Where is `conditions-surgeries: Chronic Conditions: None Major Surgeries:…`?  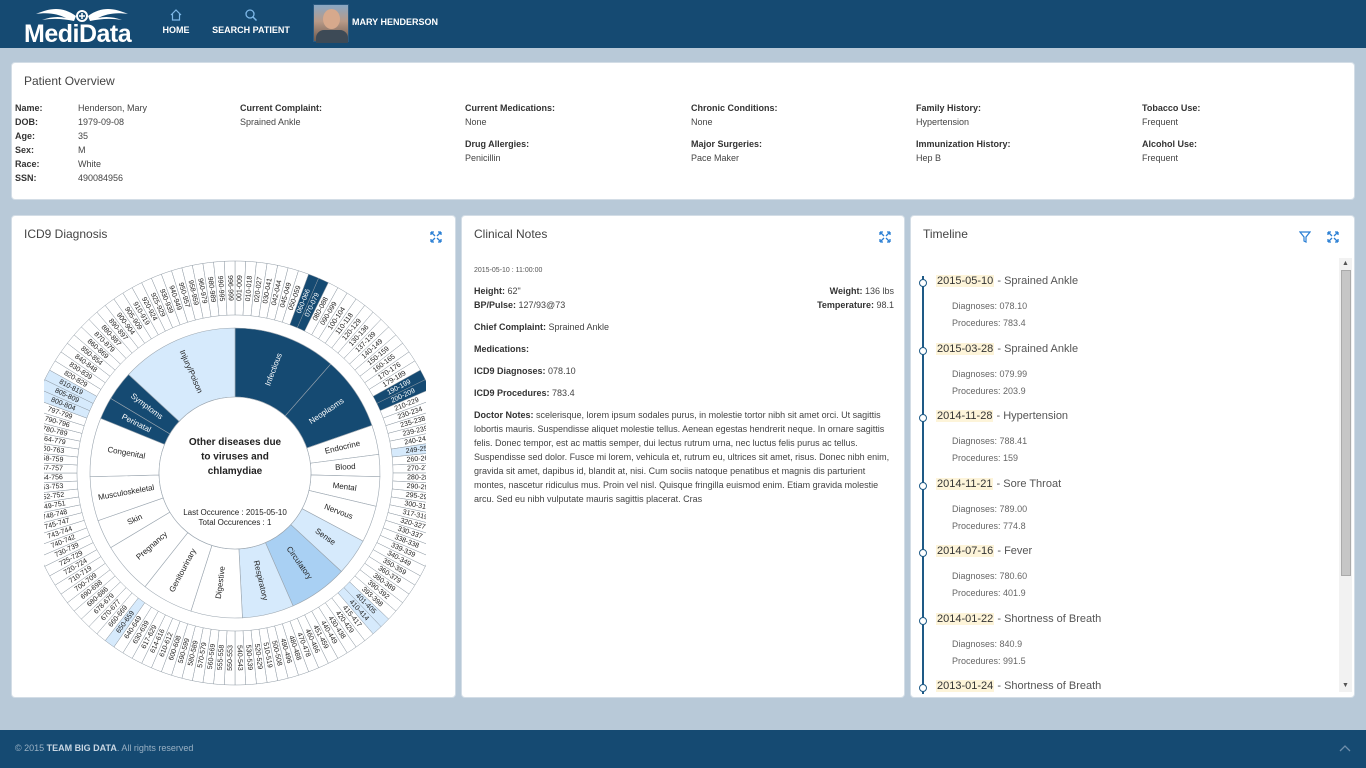 conditions-surgeries: Chronic Conditions: None Major Surgeries:… is located at coordinates (734, 133).